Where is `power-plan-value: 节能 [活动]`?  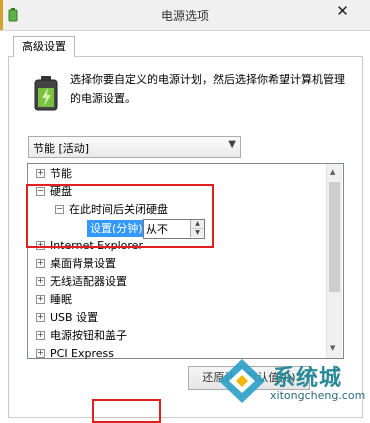 power-plan-value: 节能 [活动] is located at coordinates (61, 148).